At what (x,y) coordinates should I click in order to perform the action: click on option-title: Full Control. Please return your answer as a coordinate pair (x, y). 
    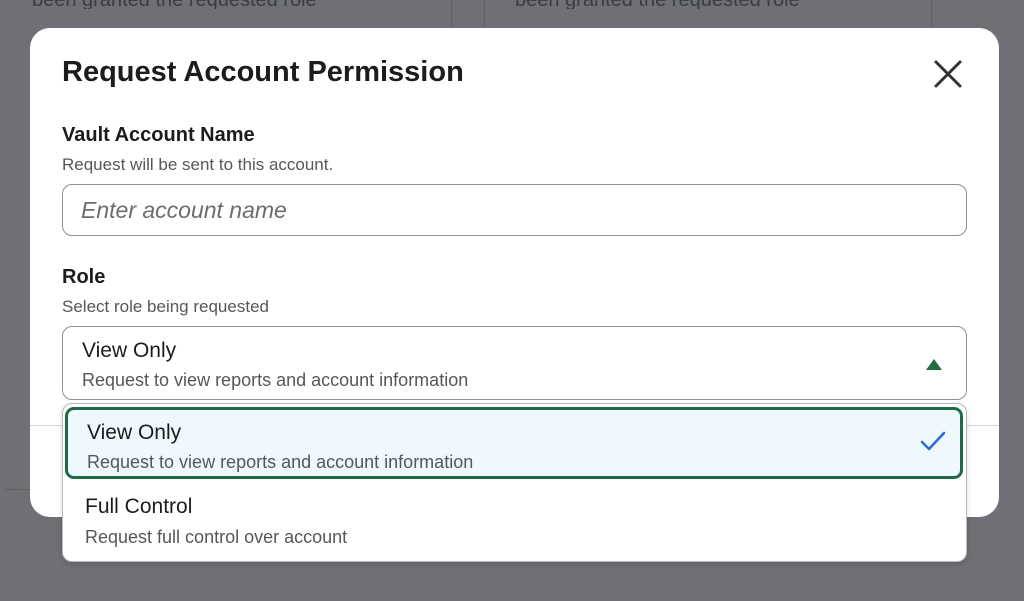
    Looking at the image, I should click on (139, 506).